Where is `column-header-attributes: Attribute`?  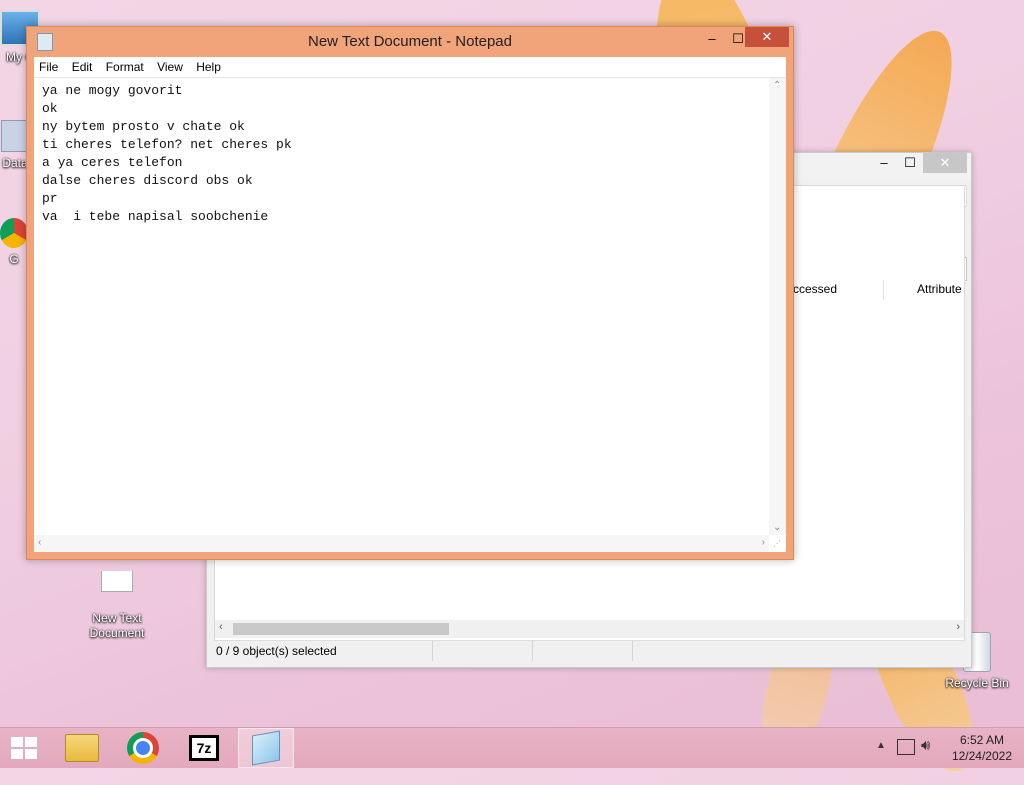
column-header-attributes: Attribute is located at coordinates (939, 289).